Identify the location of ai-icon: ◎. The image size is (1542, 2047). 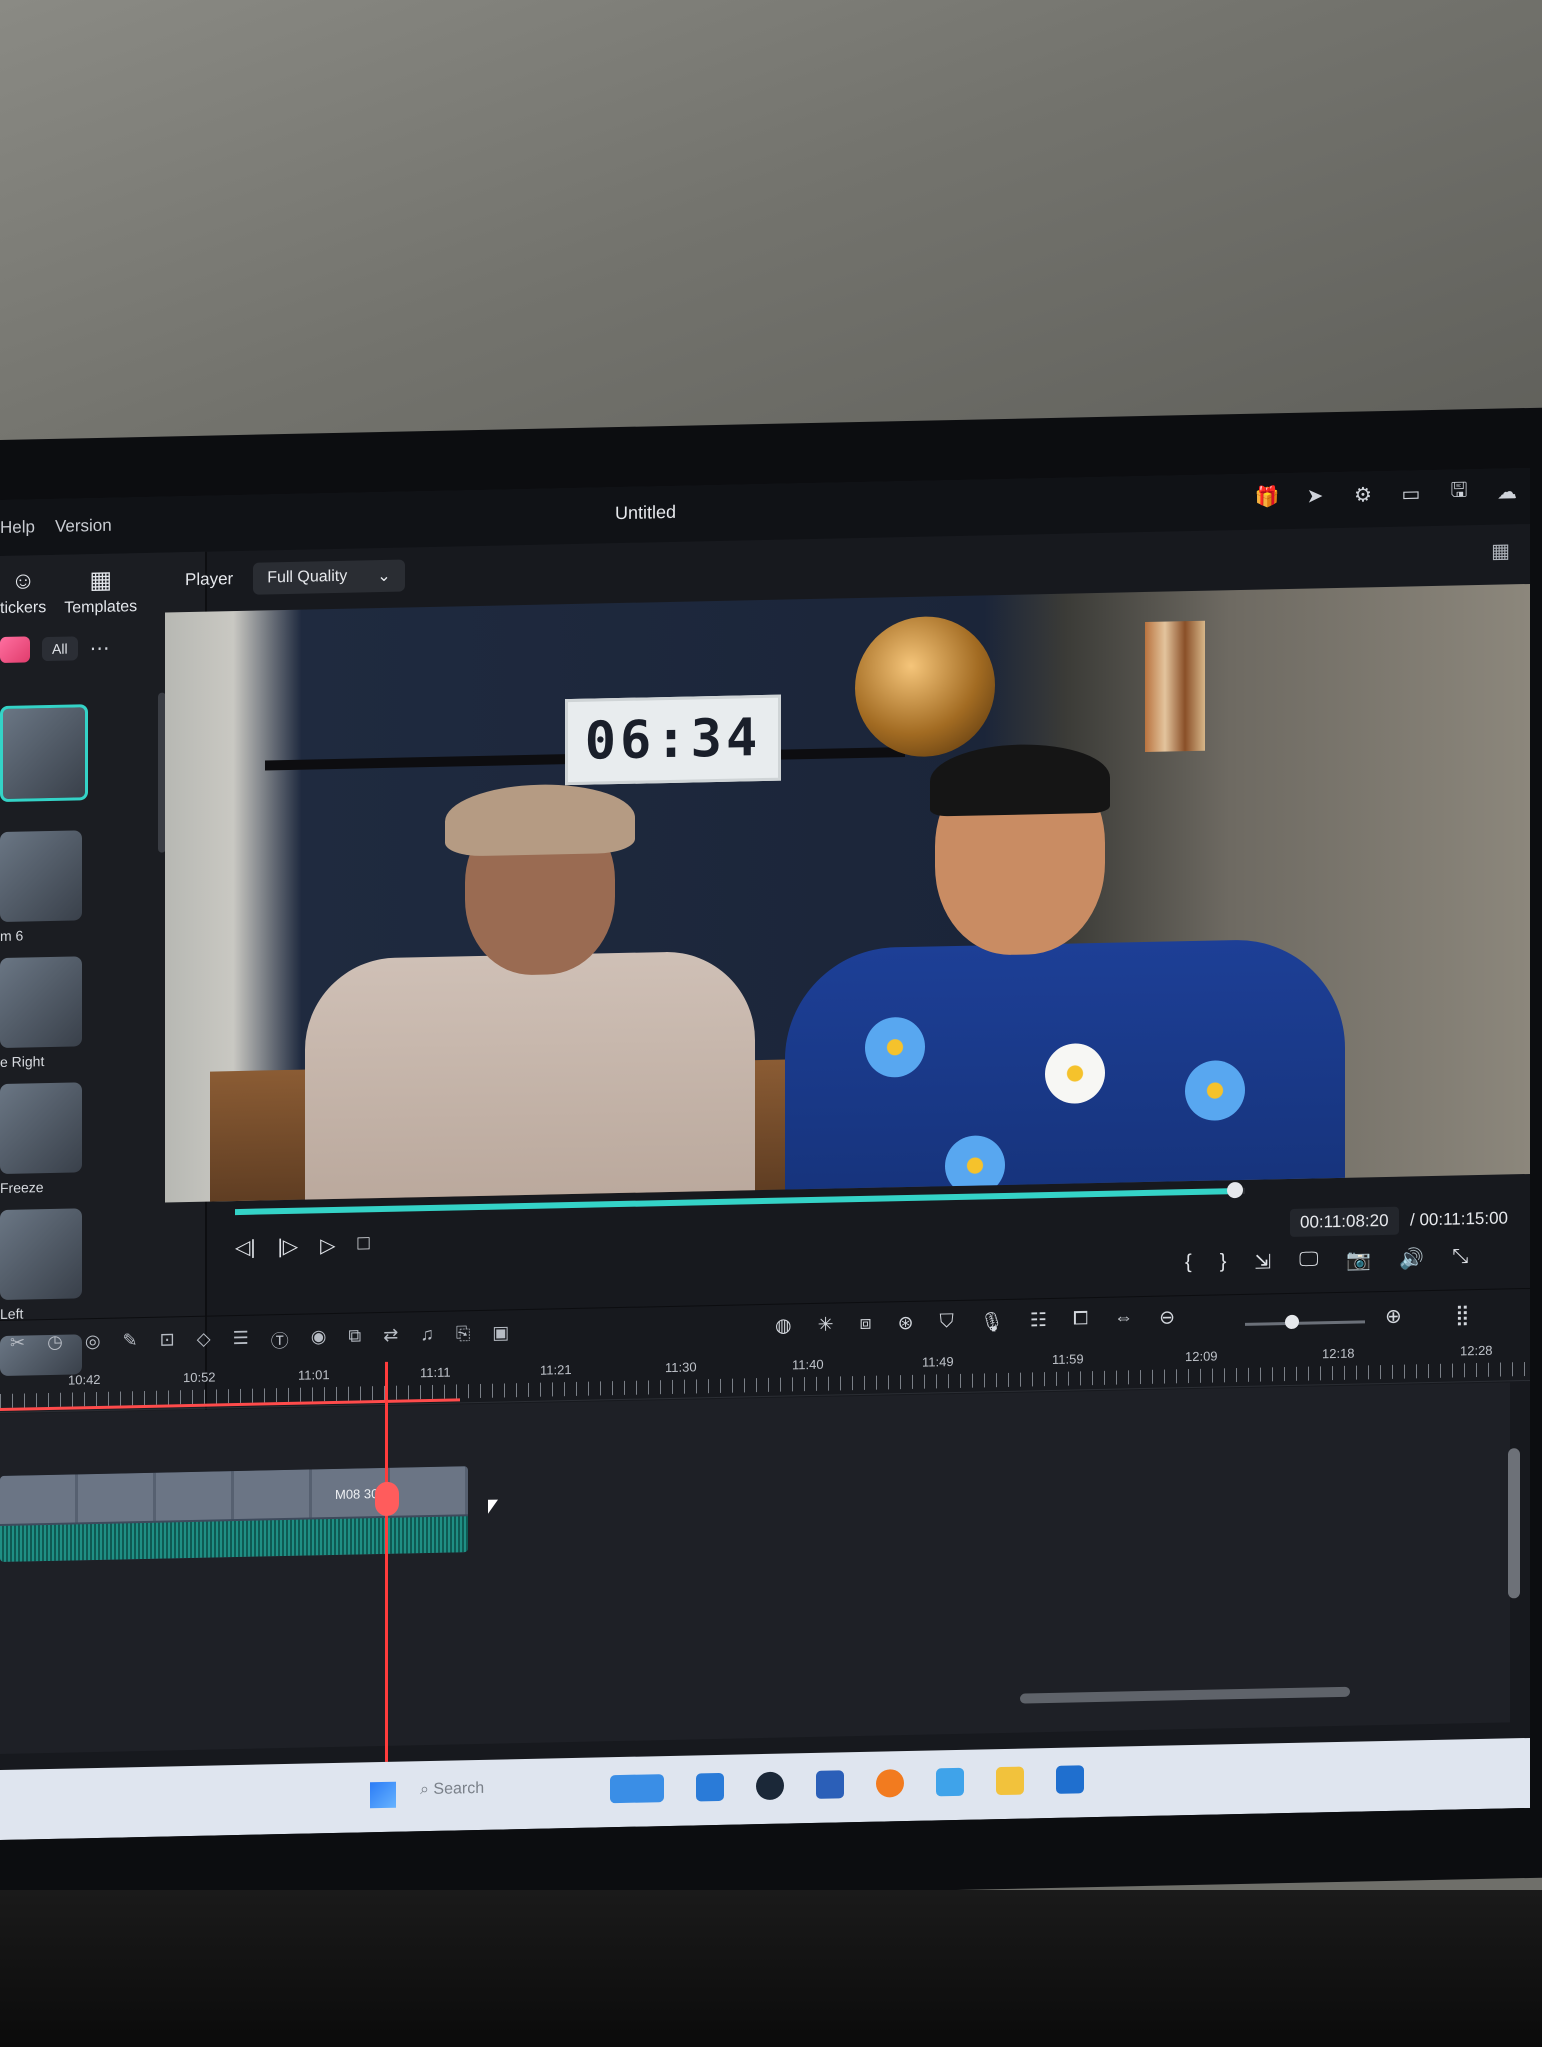
(93, 1344).